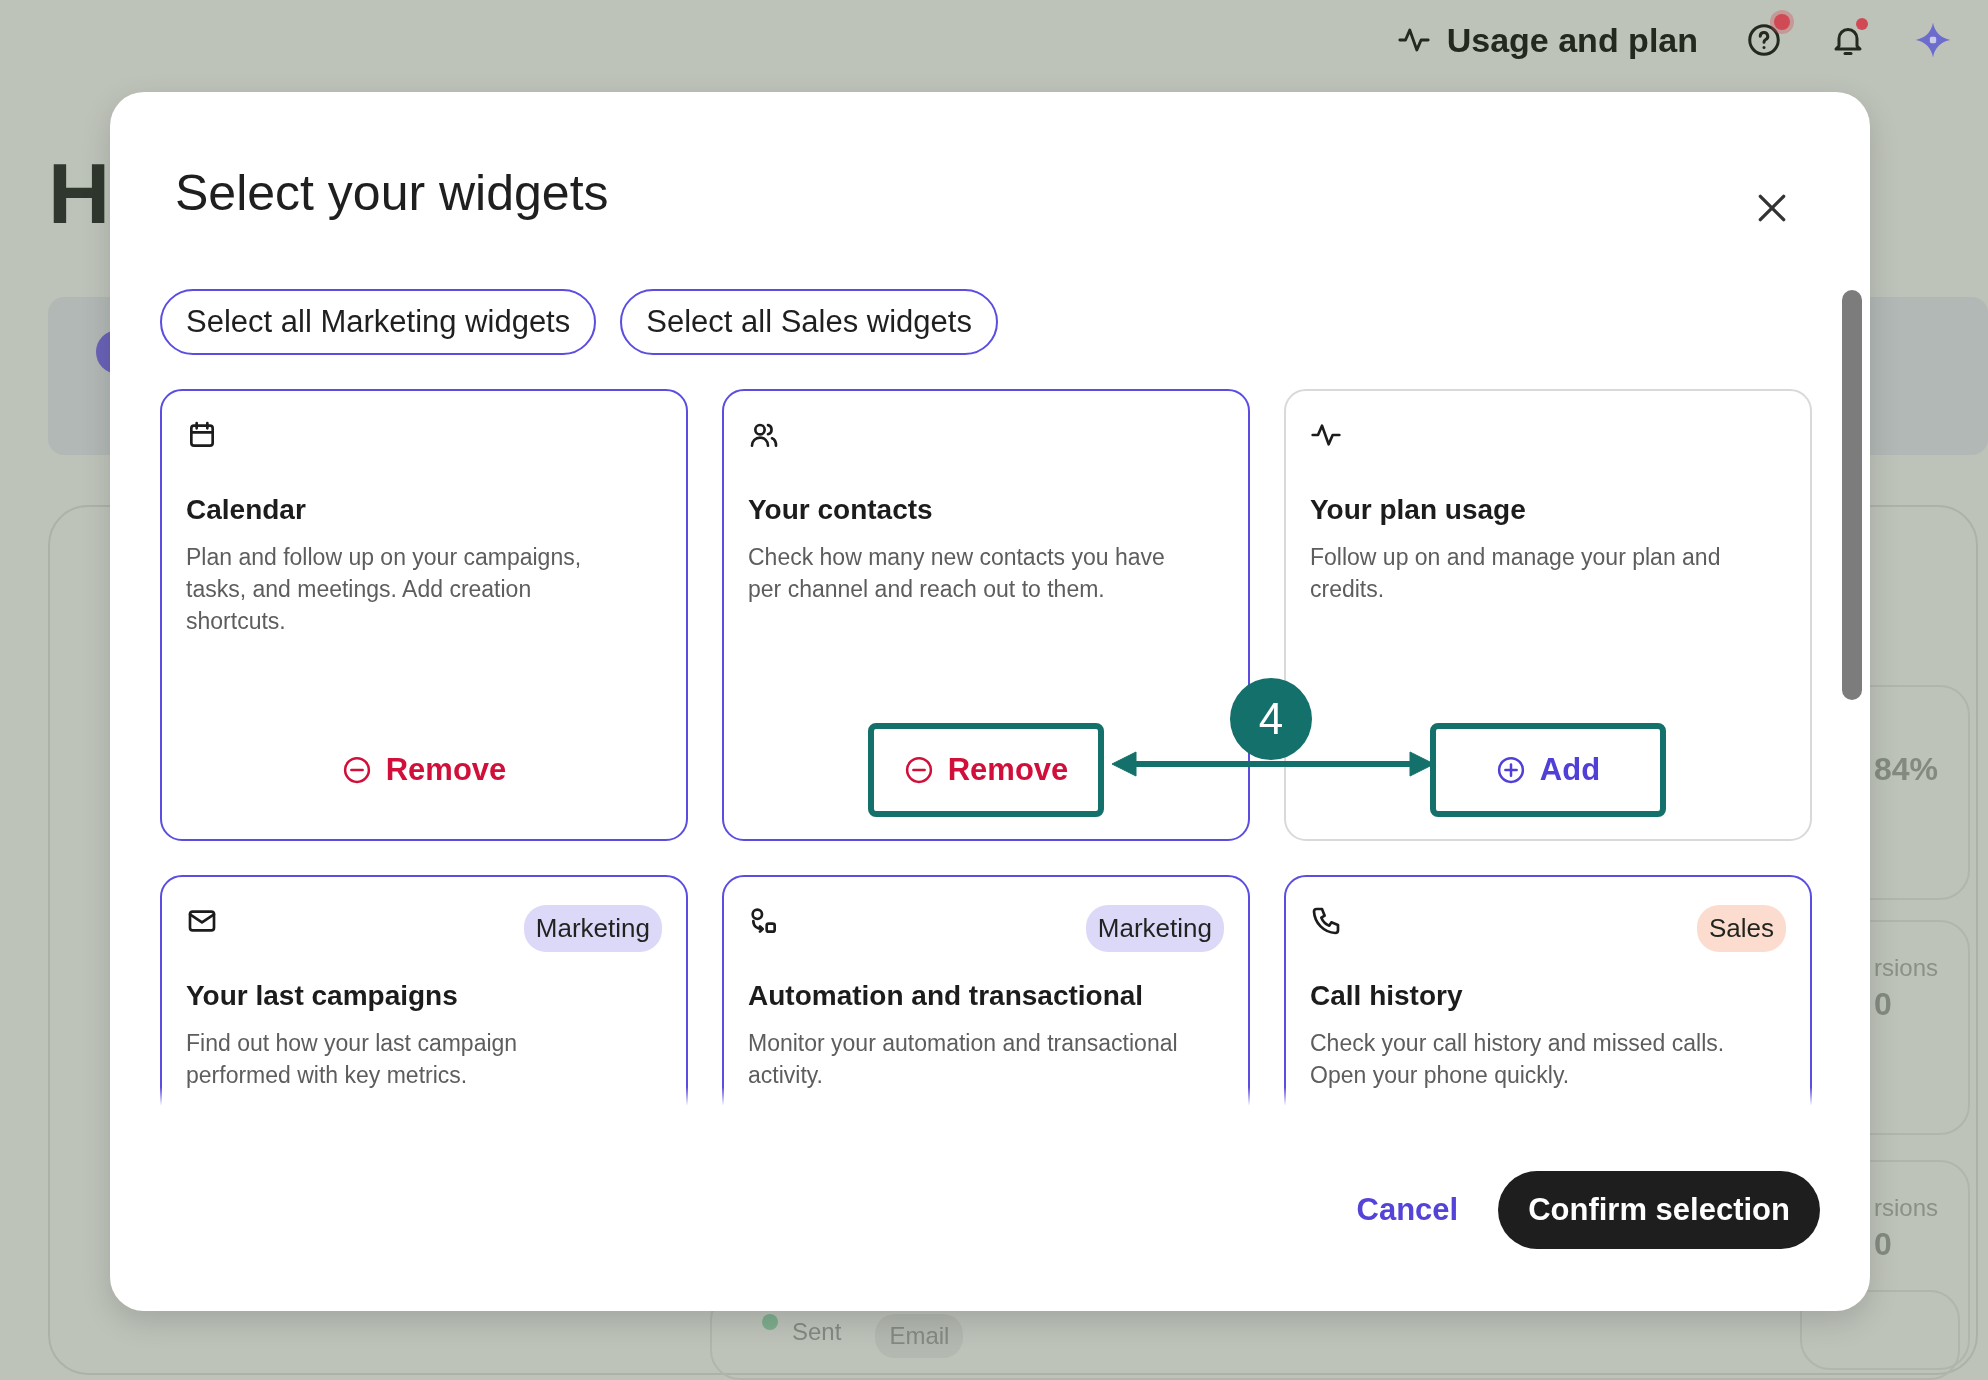 The height and width of the screenshot is (1380, 1988). I want to click on help-icon, so click(1764, 40).